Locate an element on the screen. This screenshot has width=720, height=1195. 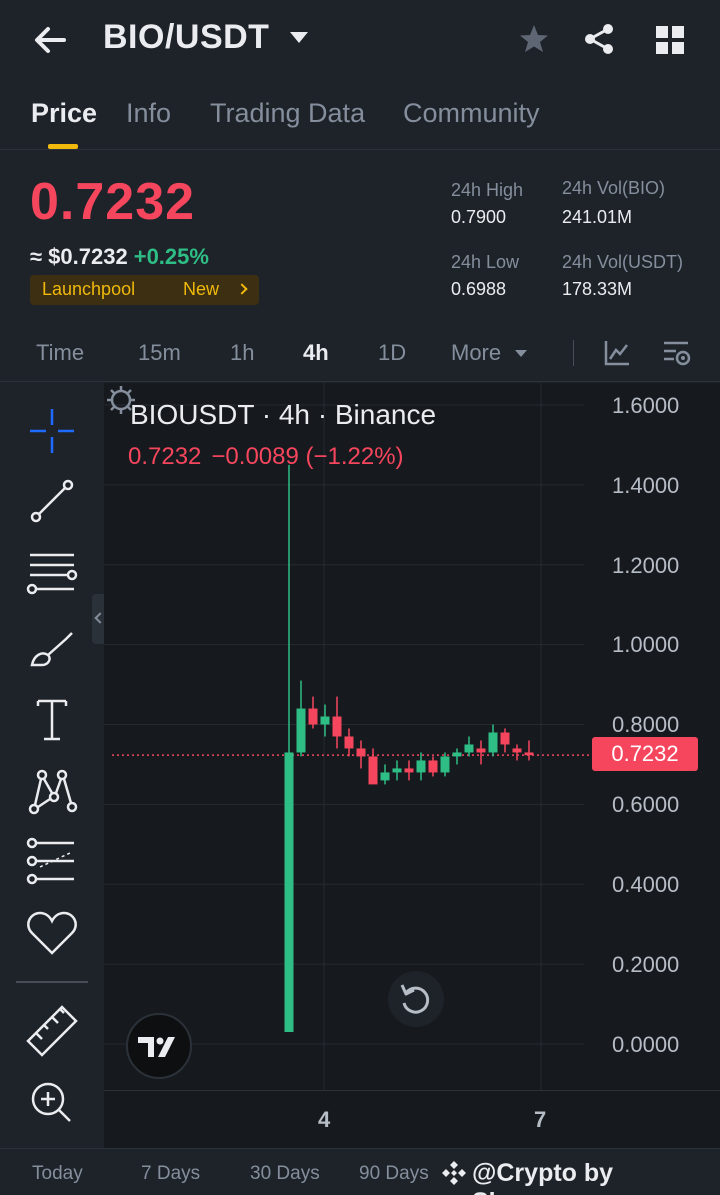
range-7-days: 7 Days is located at coordinates (170, 1174).